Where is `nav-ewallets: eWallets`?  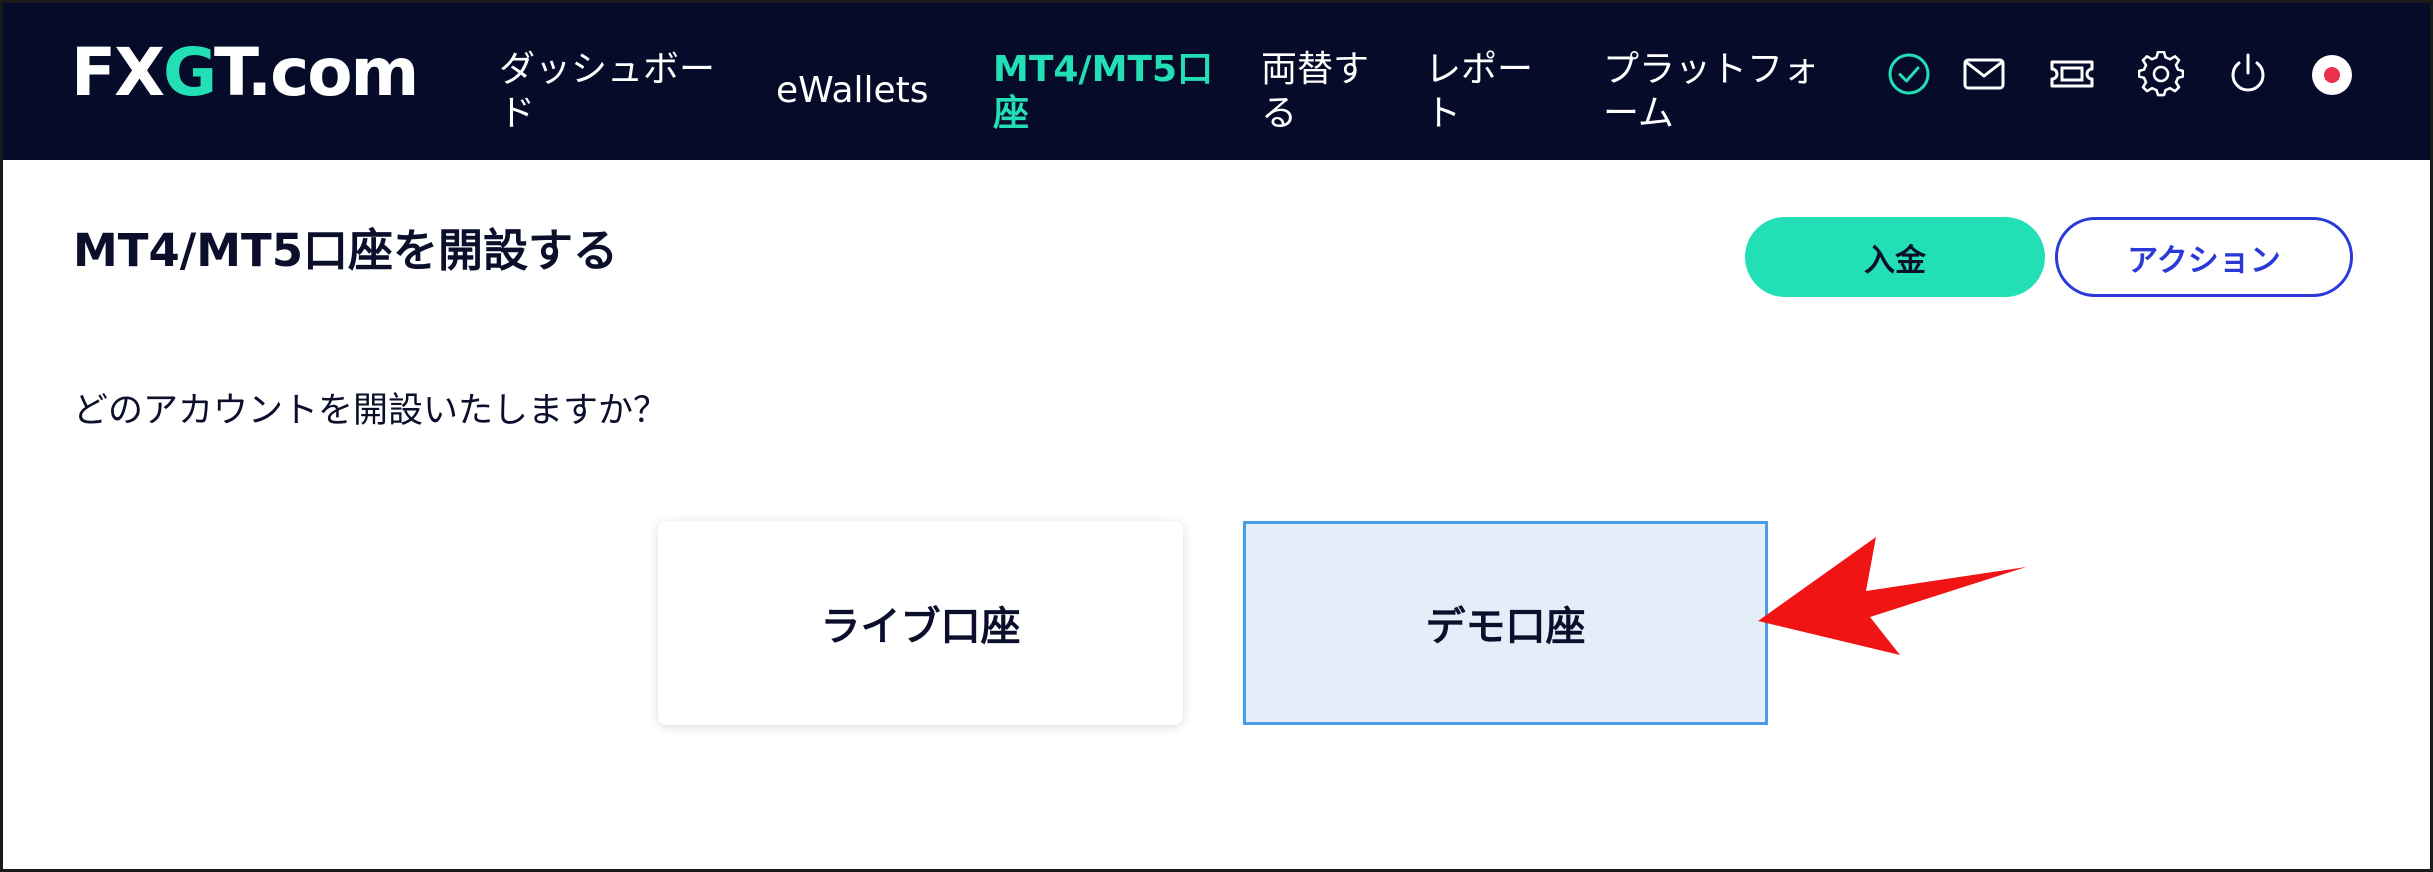 nav-ewallets: eWallets is located at coordinates (852, 91).